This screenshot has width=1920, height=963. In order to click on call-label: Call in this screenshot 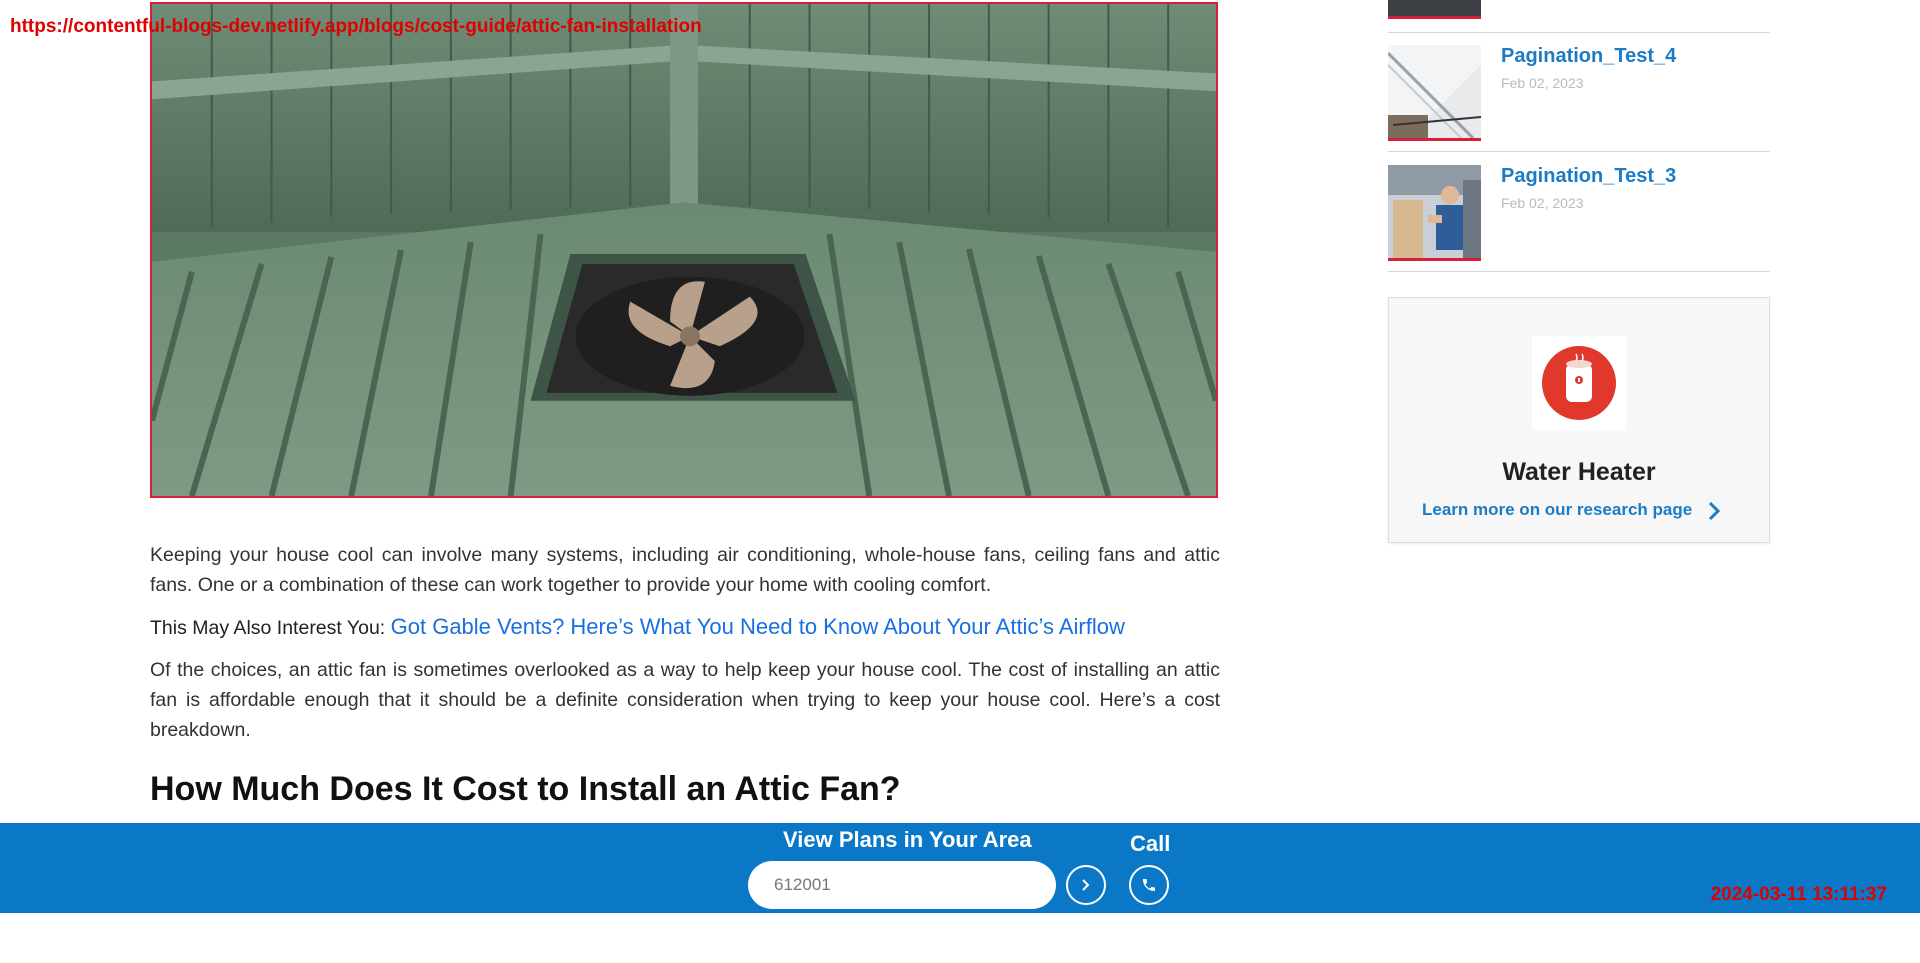, I will do `click(1150, 843)`.